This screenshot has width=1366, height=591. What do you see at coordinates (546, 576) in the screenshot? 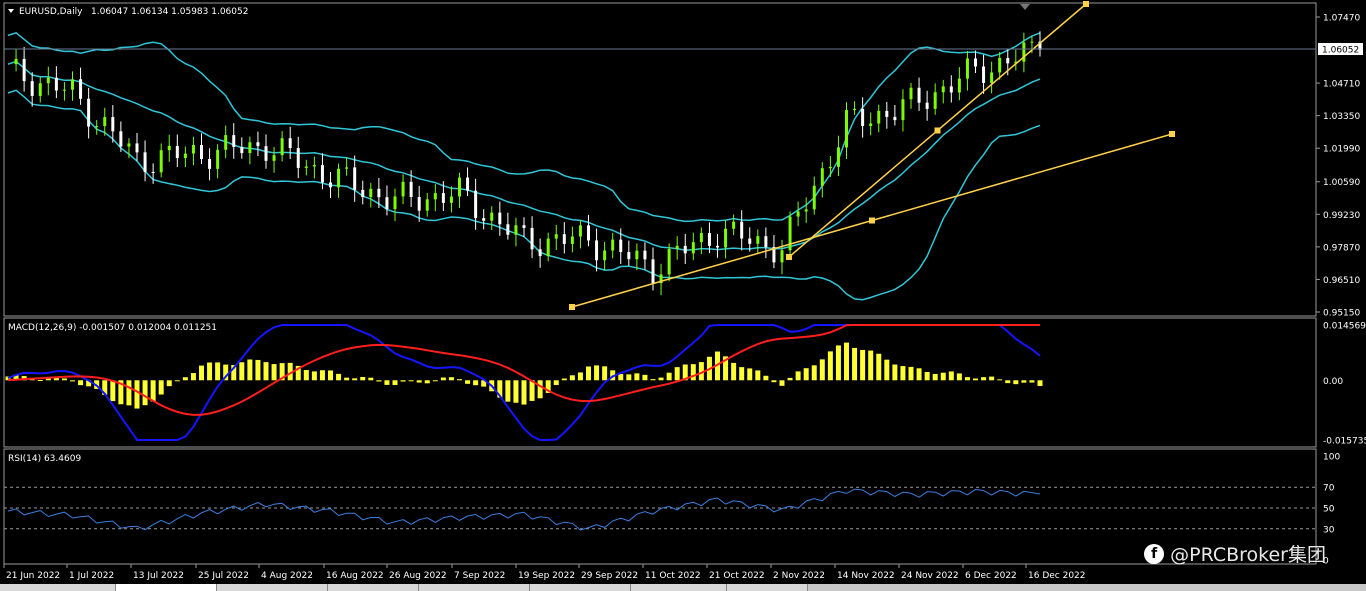
I see `x-tick-label: 19 Sep 2022` at bounding box center [546, 576].